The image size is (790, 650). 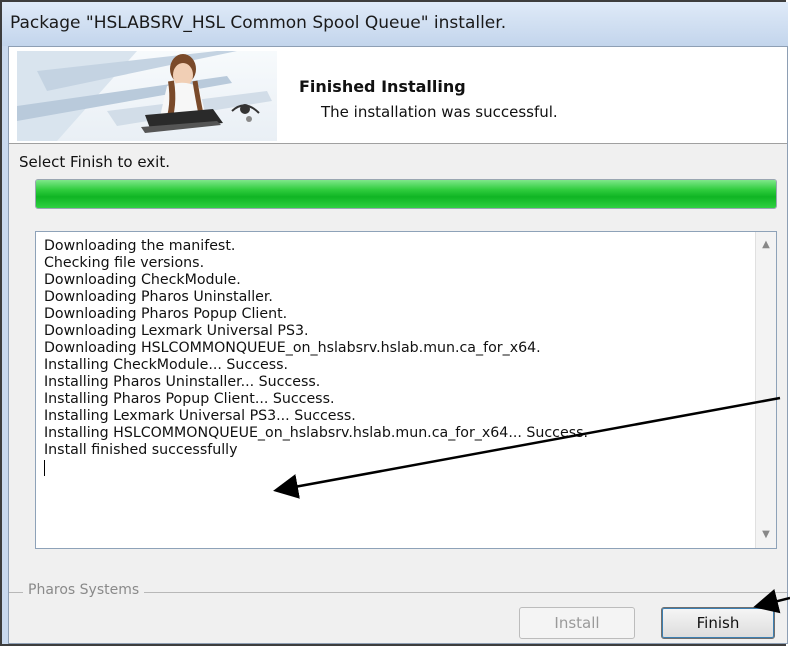 What do you see at coordinates (382, 86) in the screenshot?
I see `header-title: Finished Installing` at bounding box center [382, 86].